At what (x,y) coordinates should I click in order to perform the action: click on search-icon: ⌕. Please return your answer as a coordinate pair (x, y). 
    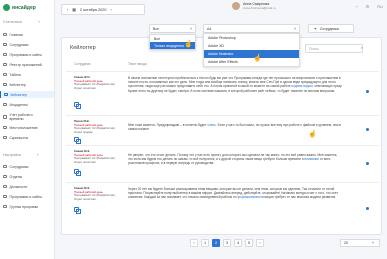
    Looking at the image, I should click on (361, 47).